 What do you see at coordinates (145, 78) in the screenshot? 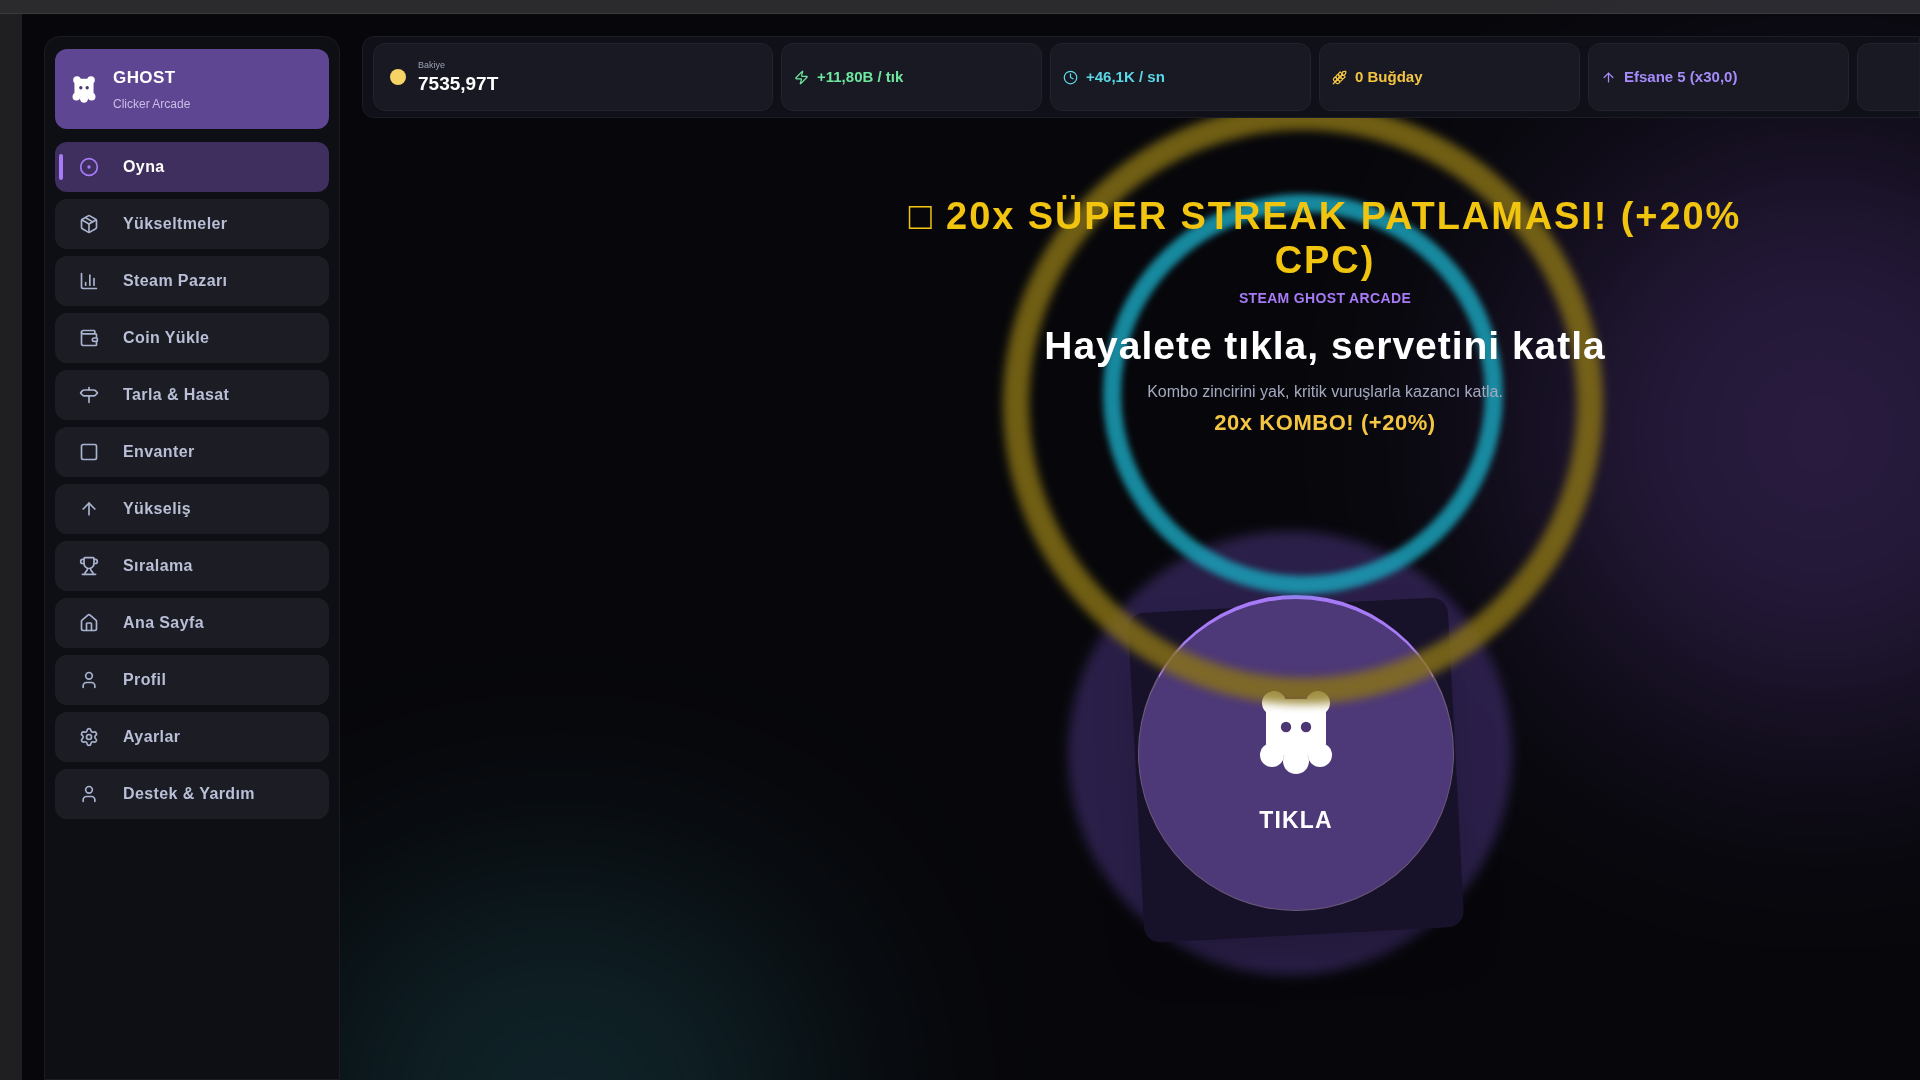
I see `brand-title: GHOST` at bounding box center [145, 78].